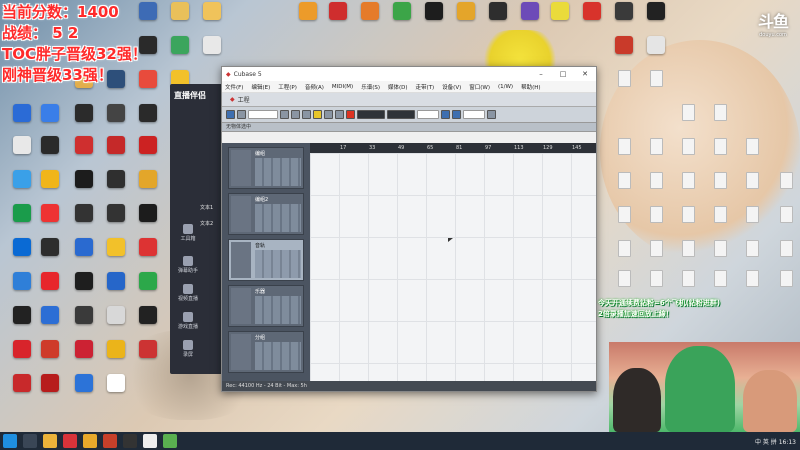 The image size is (800, 450). What do you see at coordinates (188, 289) in the screenshot?
I see `video-icon` at bounding box center [188, 289].